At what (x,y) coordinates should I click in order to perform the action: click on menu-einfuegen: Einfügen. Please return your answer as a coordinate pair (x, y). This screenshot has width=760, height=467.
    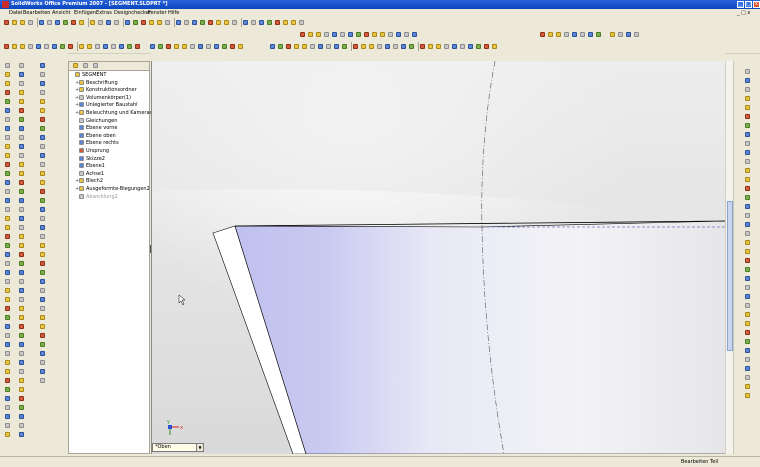
    Looking at the image, I should click on (85, 13).